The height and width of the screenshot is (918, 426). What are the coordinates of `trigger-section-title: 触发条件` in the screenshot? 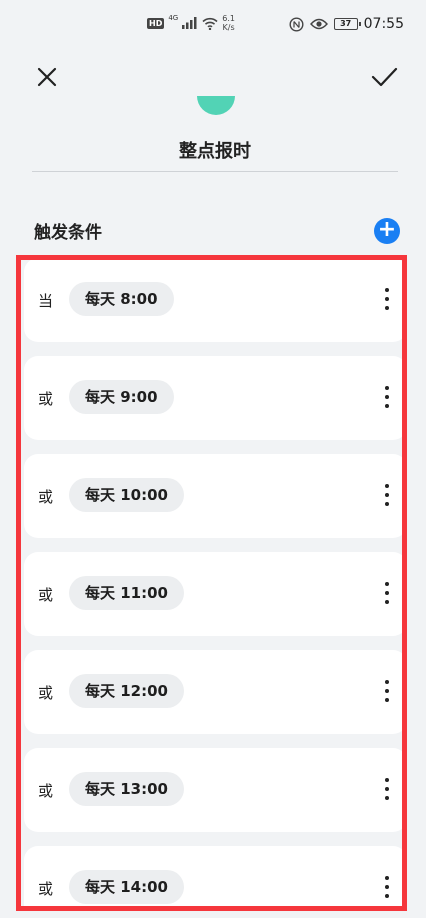 It's located at (68, 233).